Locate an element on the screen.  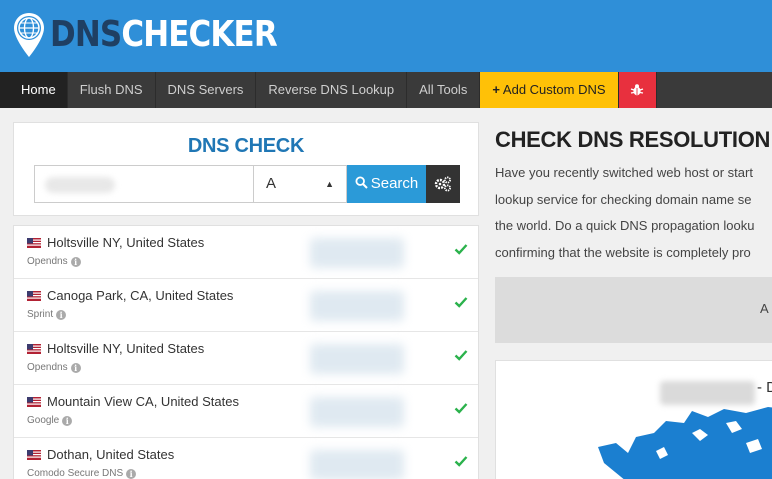
result-provider-text: Google is located at coordinates (43, 420).